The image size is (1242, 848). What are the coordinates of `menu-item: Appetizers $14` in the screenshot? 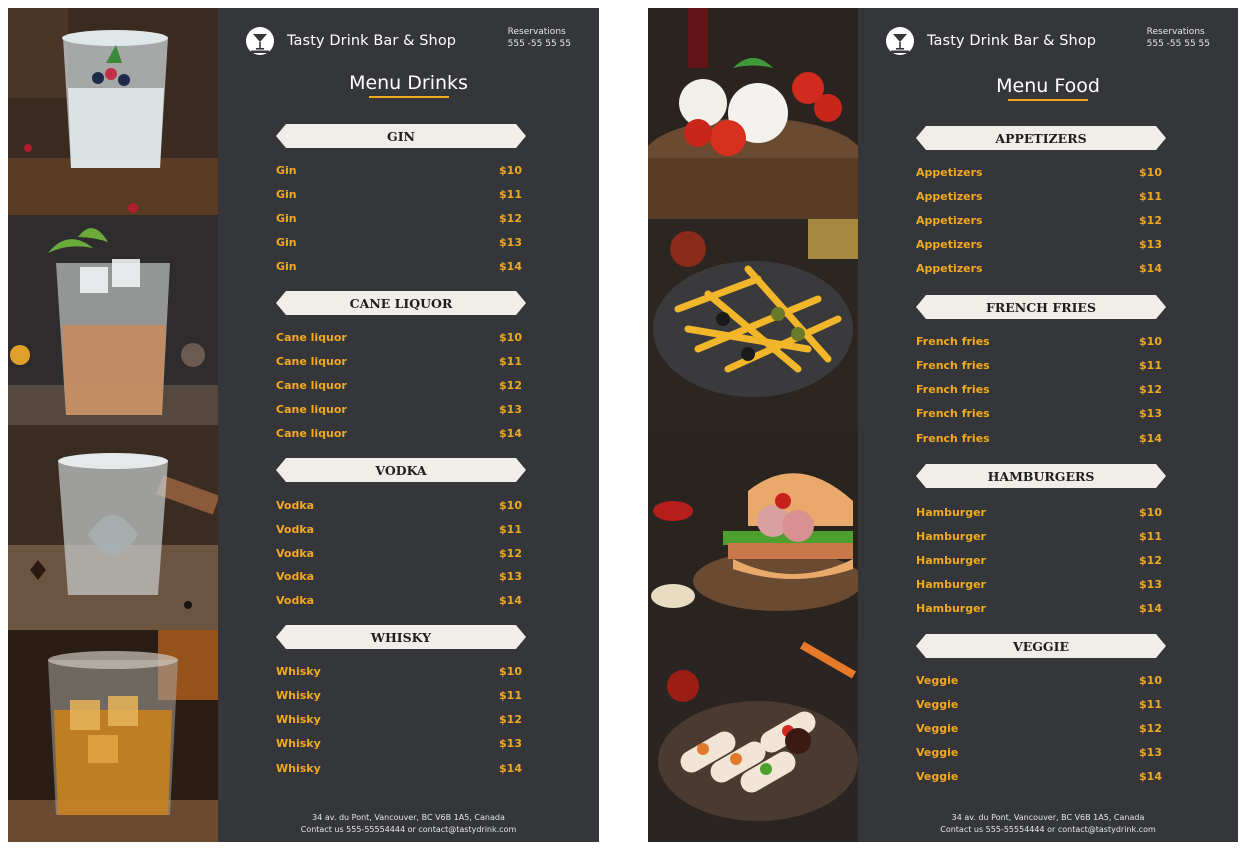 It's located at (1039, 269).